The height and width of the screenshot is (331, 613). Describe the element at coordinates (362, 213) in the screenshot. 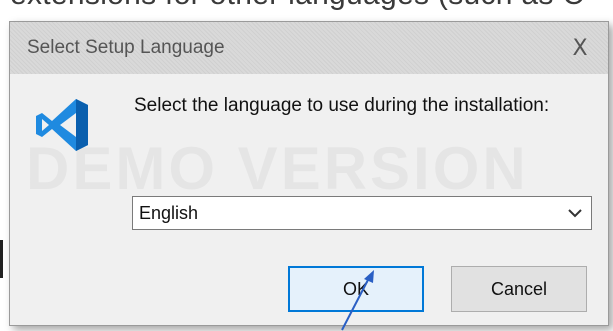

I see `language-select: English` at that location.